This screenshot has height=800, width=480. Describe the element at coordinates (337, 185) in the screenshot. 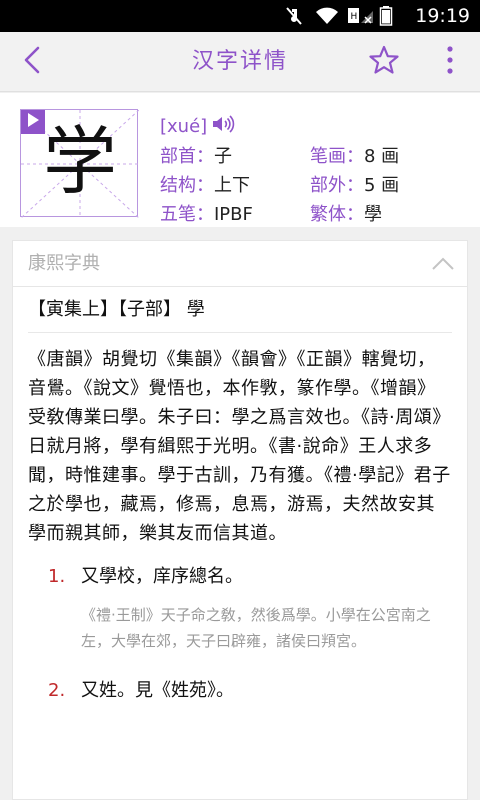

I see `info-label: 部外：` at that location.